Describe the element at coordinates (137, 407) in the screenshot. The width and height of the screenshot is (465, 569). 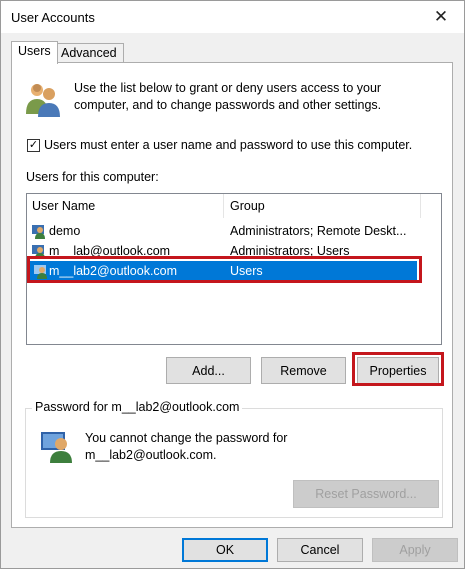
I see `password-group-title: Password for m__lab2@outlook.com` at that location.